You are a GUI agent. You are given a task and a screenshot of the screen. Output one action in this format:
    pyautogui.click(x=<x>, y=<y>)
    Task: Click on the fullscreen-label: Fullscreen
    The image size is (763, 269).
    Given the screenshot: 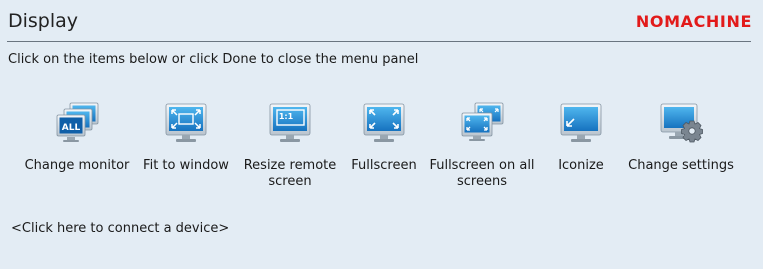 What is the action you would take?
    pyautogui.click(x=384, y=165)
    